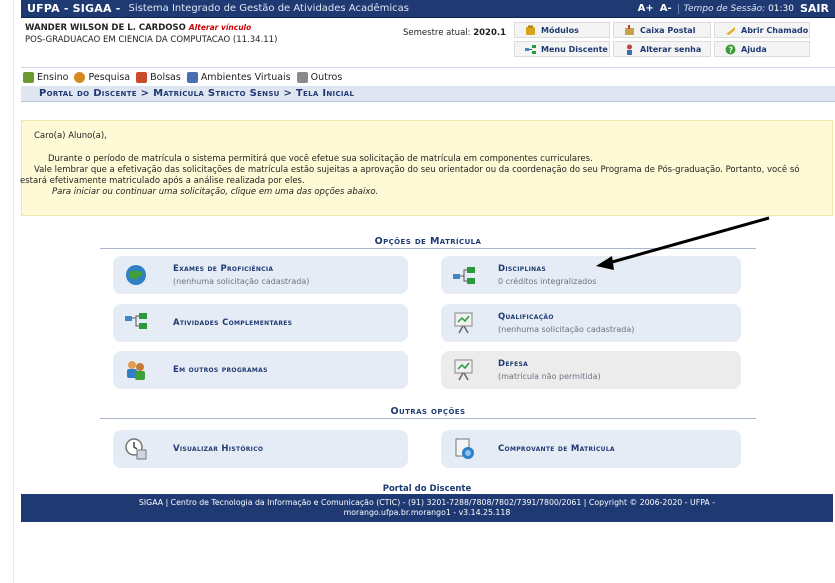 This screenshot has height=583, width=835. What do you see at coordinates (74, 8) in the screenshot?
I see `brand-title: UFPA - SIGAA -` at bounding box center [74, 8].